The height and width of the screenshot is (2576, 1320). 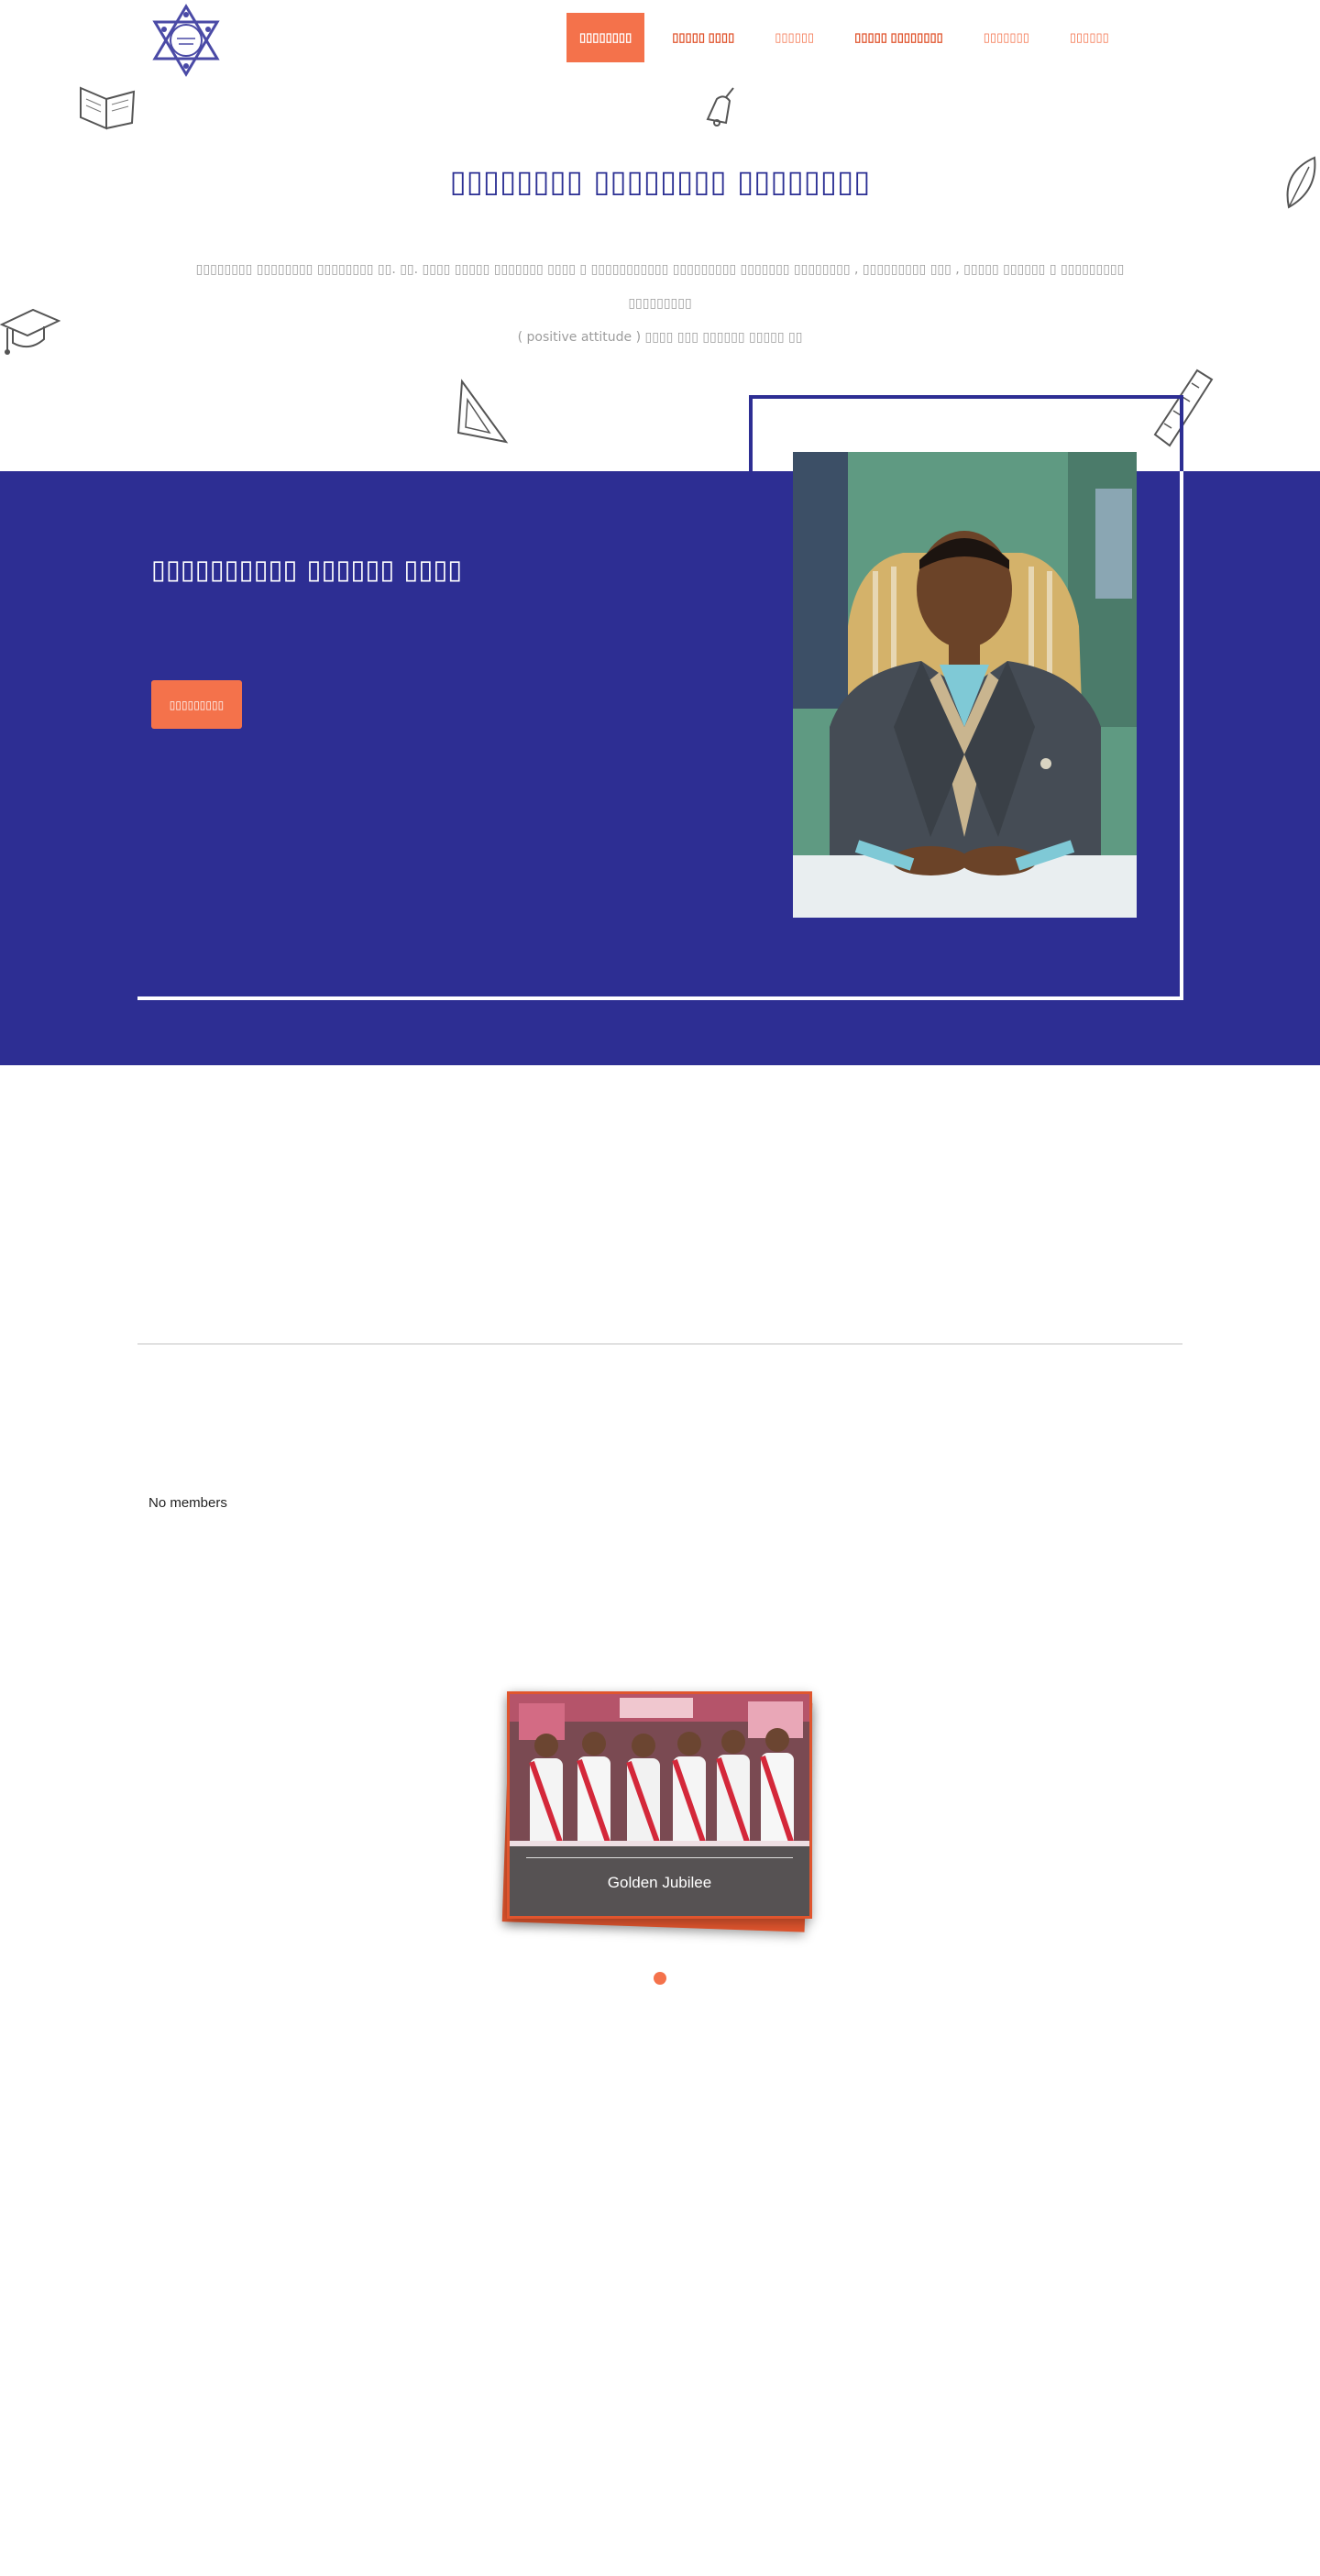 I want to click on gallery-caption-bar: Golden Jubilee, so click(x=659, y=1881).